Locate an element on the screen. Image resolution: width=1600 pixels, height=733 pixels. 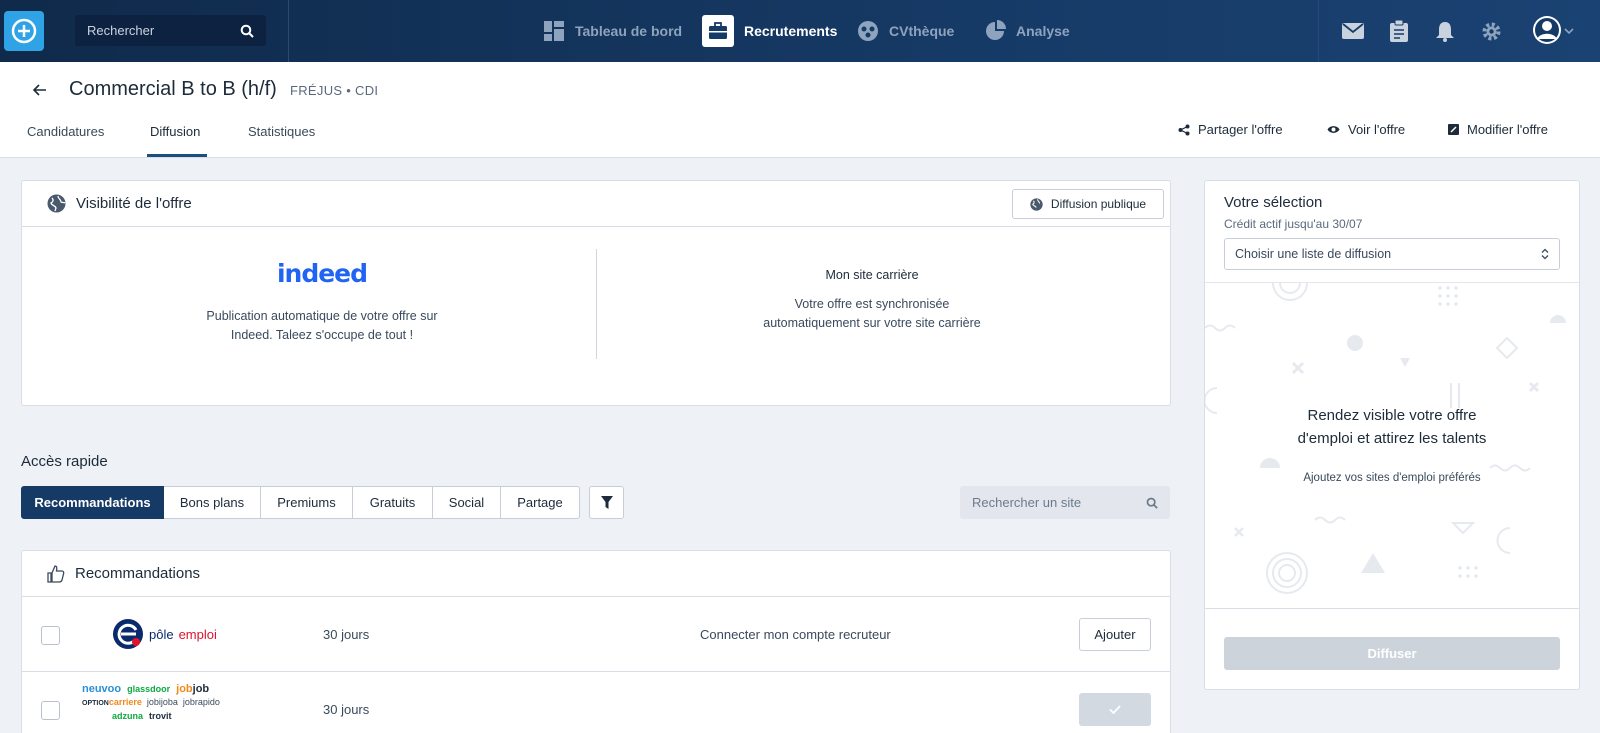
view-offer-button: Voir l'offre is located at coordinates (1366, 129).